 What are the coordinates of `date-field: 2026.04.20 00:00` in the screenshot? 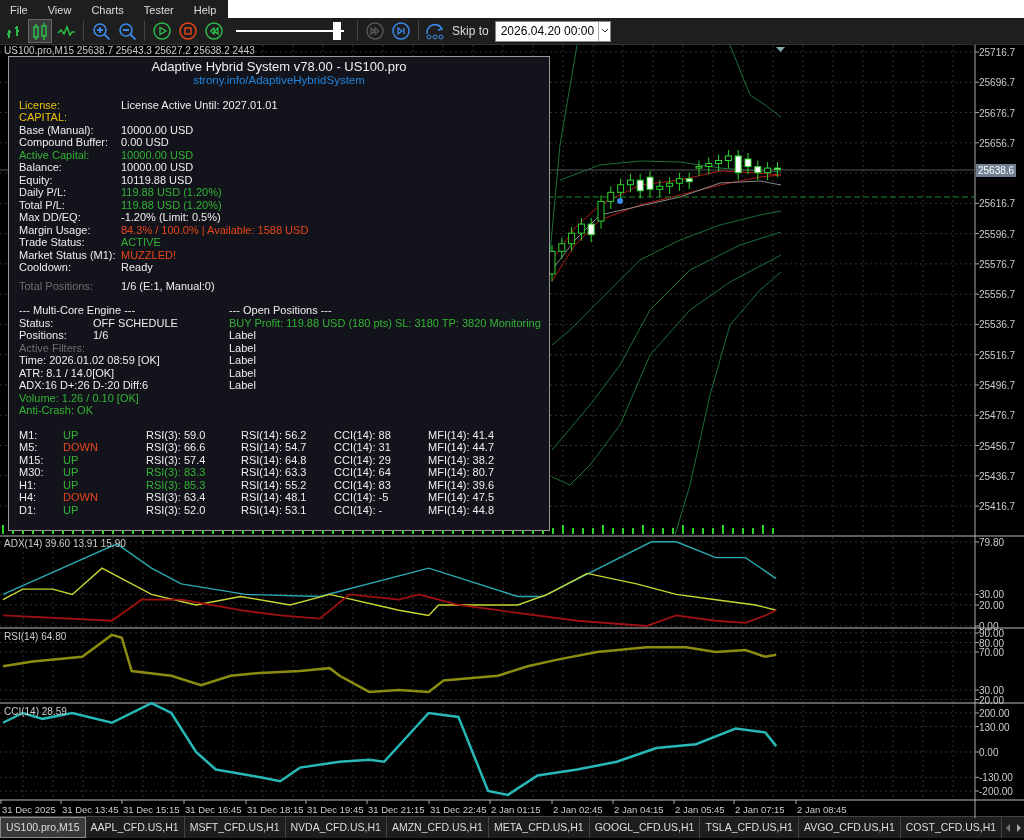 It's located at (553, 31).